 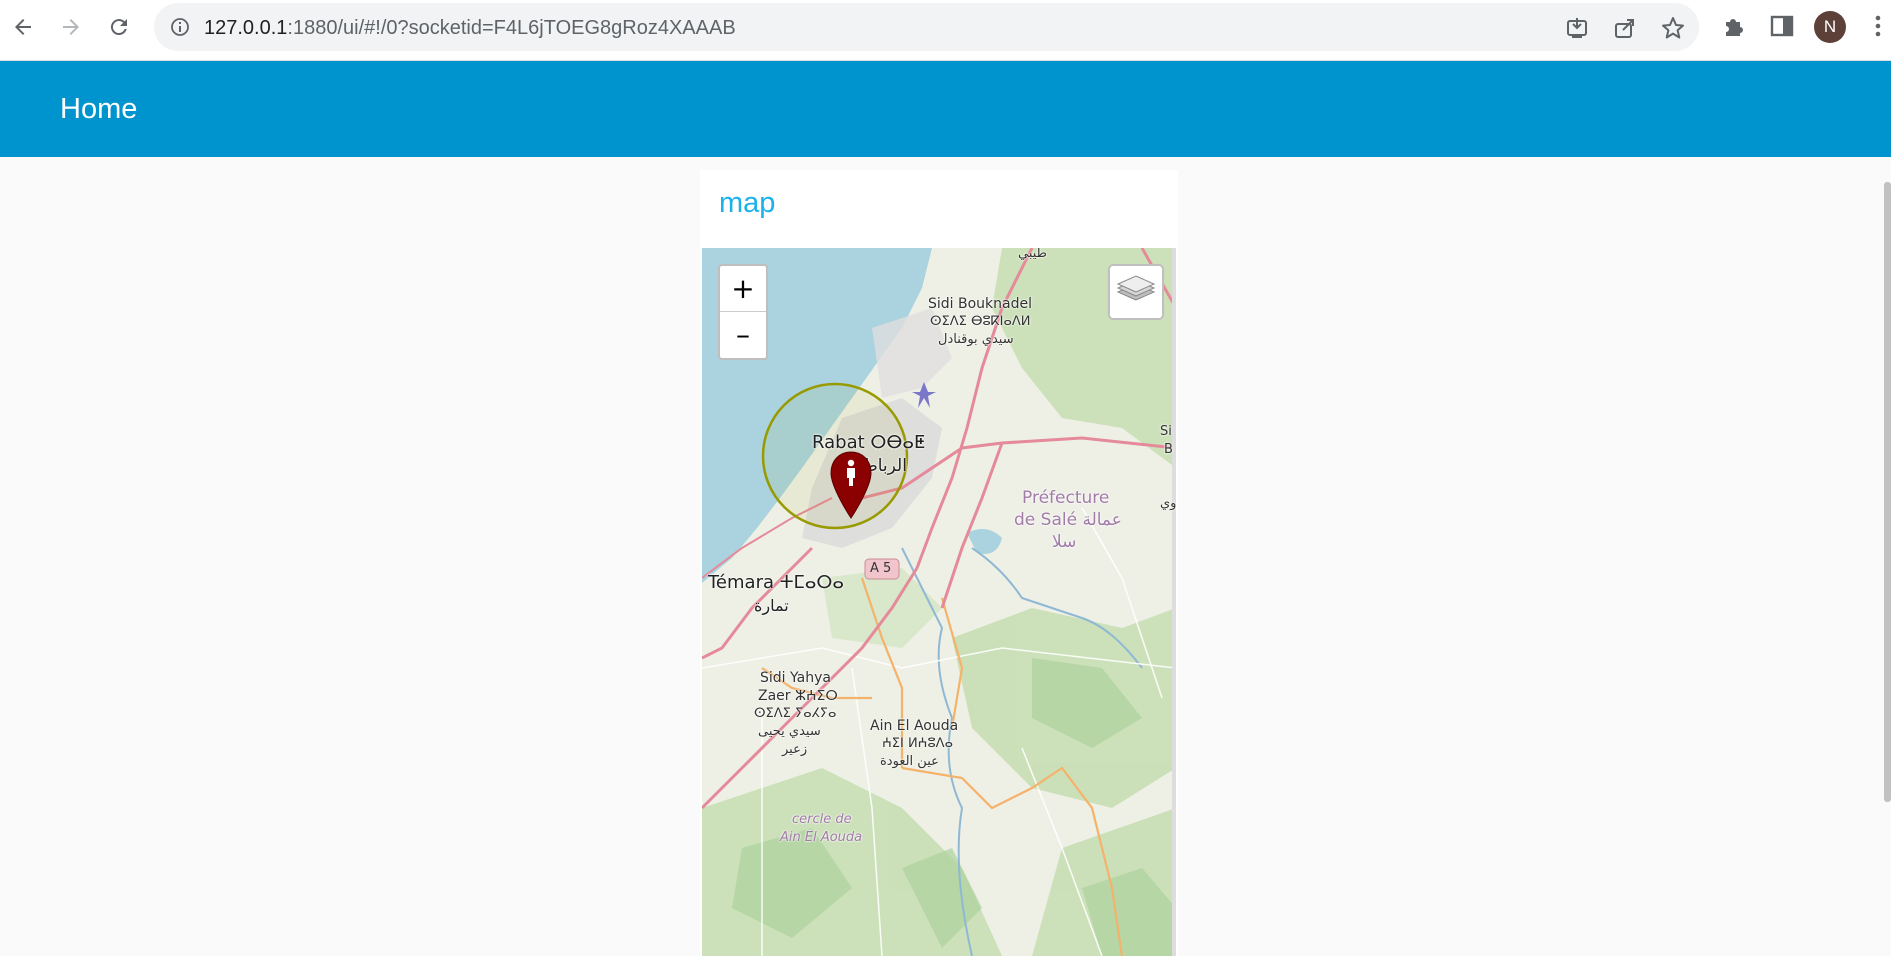 I want to click on label-prefecture-sale: de Salé عمالة, so click(x=1068, y=520).